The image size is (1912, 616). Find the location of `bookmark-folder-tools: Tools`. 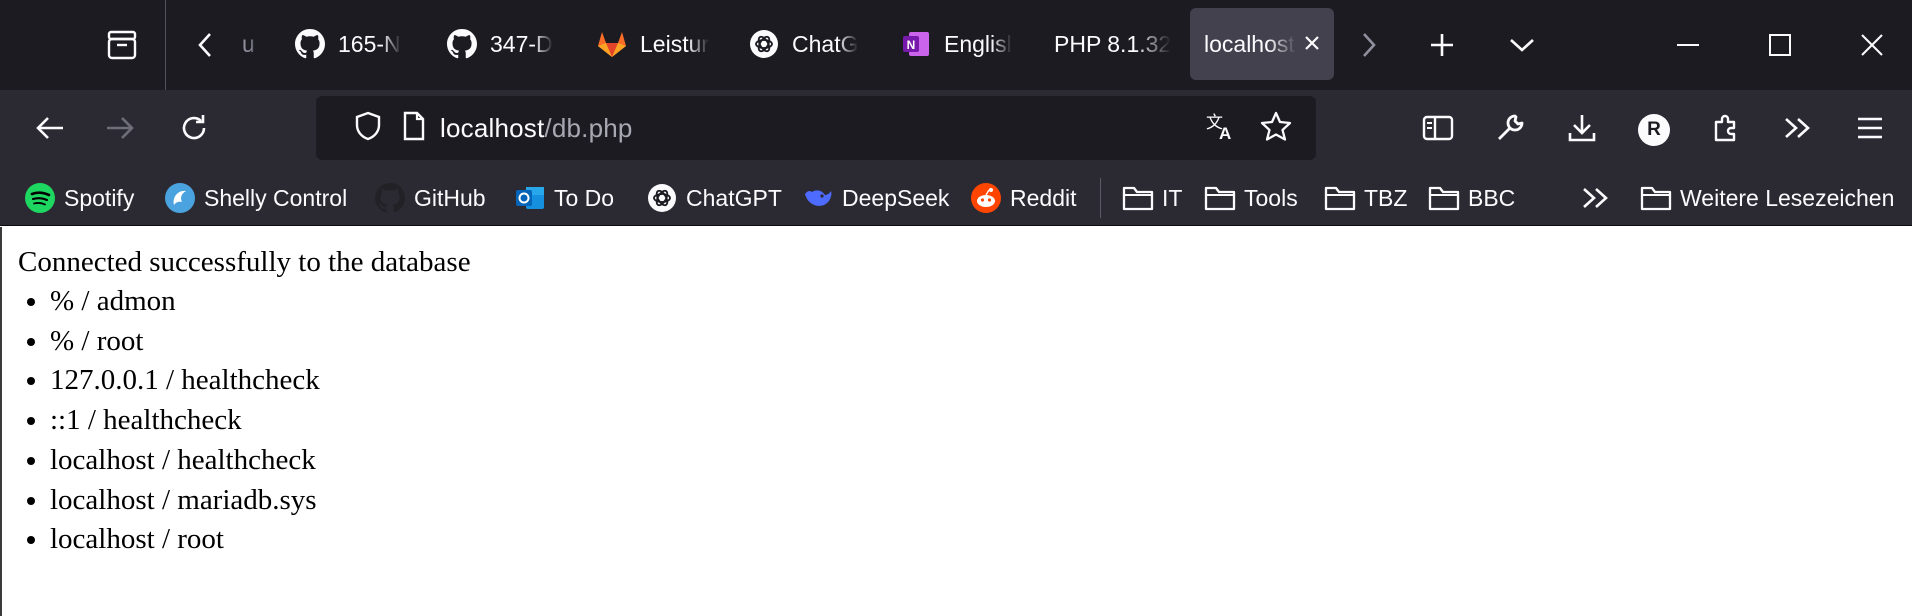

bookmark-folder-tools: Tools is located at coordinates (1251, 198).